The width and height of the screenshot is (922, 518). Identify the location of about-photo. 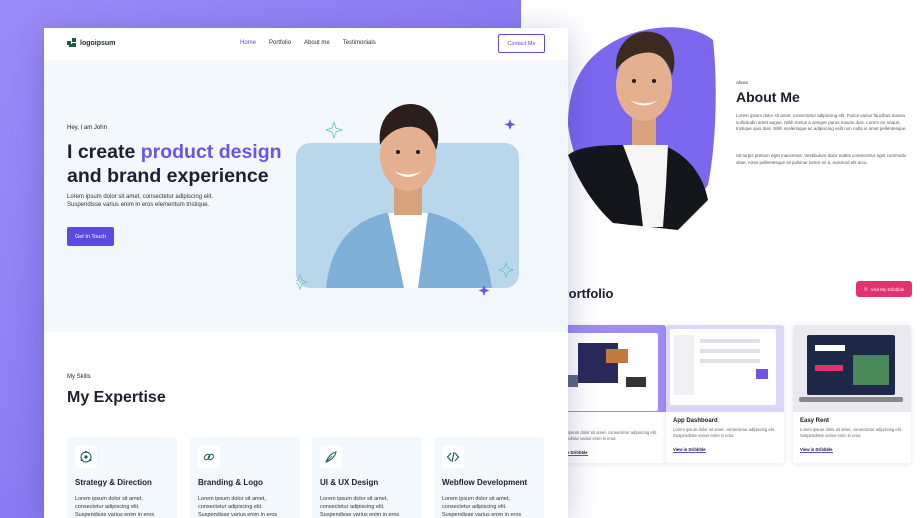
(642, 128).